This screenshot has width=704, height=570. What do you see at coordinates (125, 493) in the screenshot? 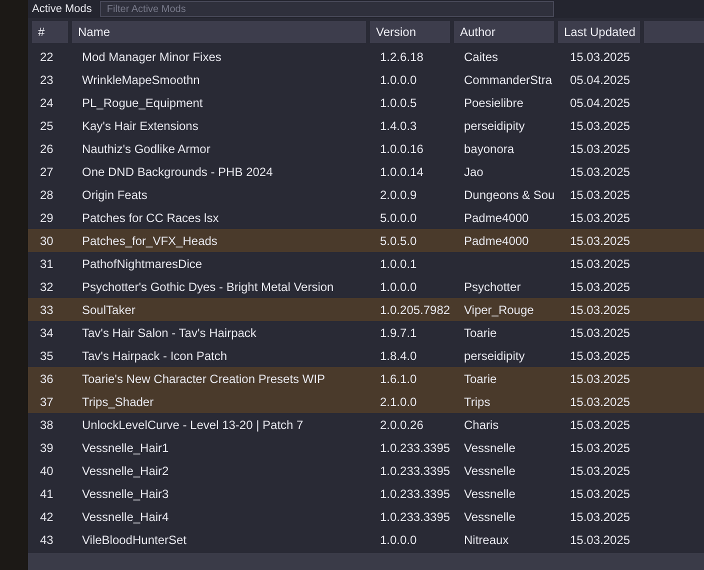
I see `table-cell-text: Vessnelle_Hair3` at bounding box center [125, 493].